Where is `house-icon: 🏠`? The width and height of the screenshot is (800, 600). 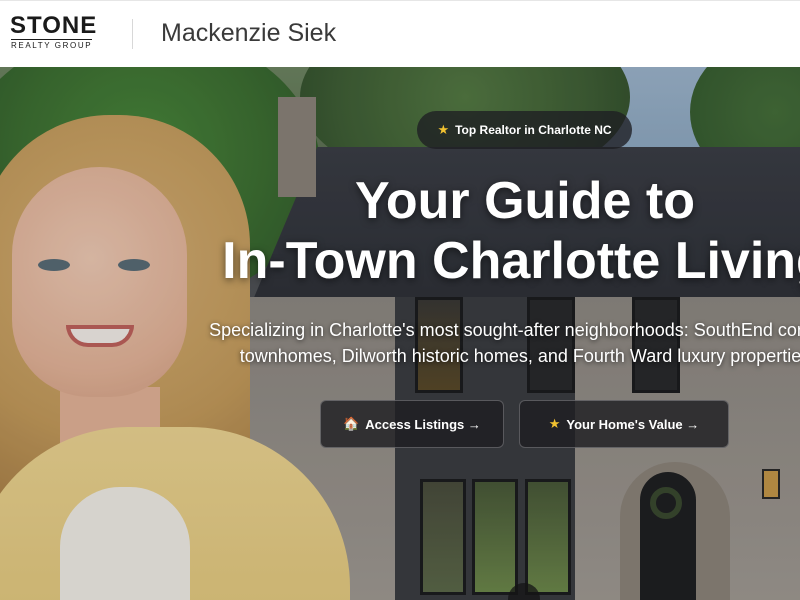 house-icon: 🏠 is located at coordinates (351, 423).